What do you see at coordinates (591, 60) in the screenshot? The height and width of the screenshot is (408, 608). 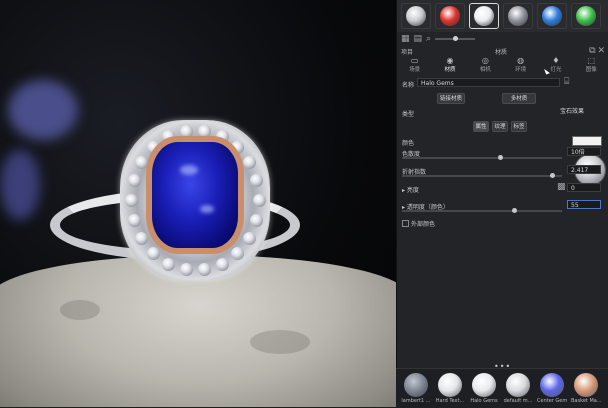 I see `image-icon: ⬚` at bounding box center [591, 60].